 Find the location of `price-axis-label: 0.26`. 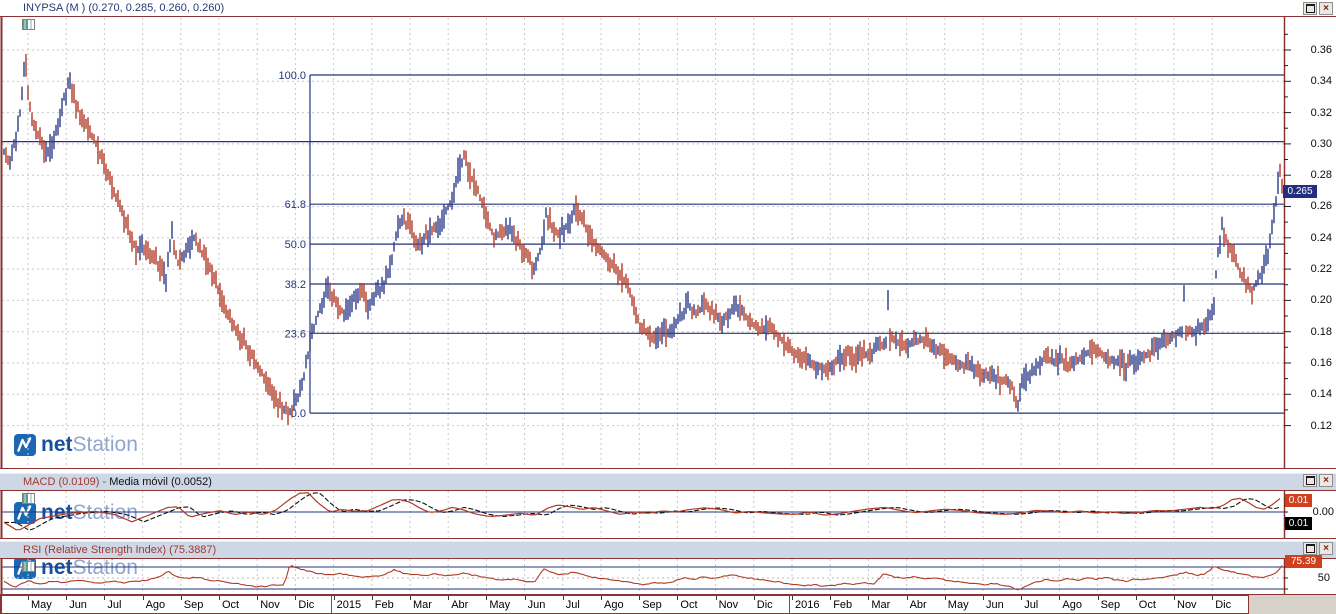

price-axis-label: 0.26 is located at coordinates (1321, 206).